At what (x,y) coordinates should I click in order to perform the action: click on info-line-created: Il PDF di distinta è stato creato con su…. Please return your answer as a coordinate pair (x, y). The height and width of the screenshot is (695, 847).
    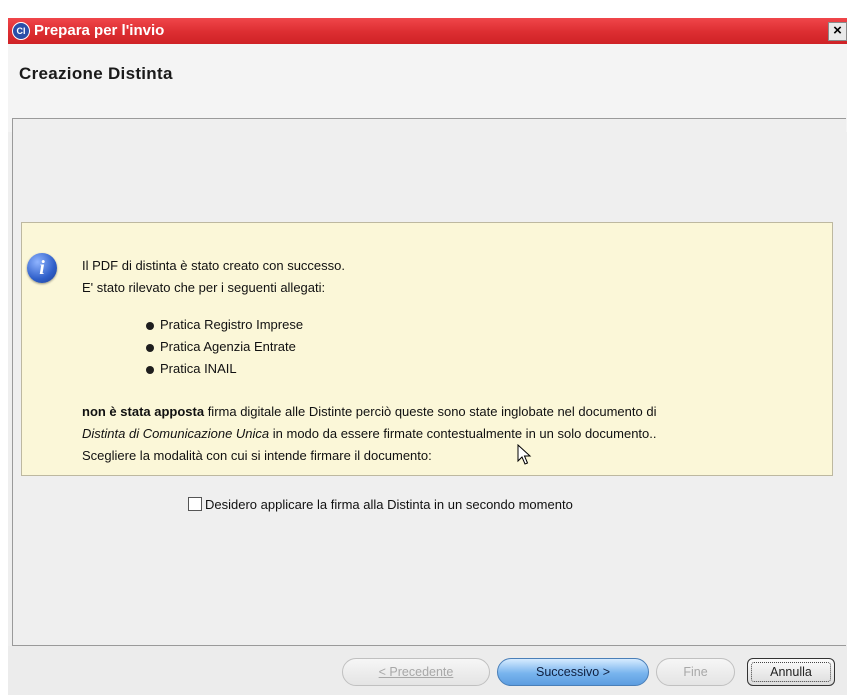
    Looking at the image, I should click on (214, 265).